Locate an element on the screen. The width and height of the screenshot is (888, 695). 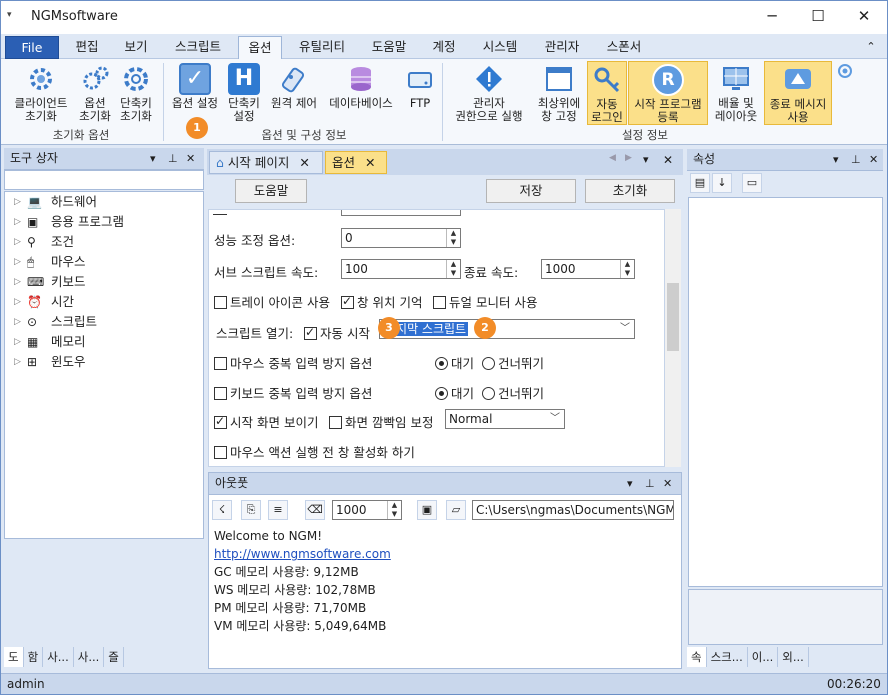
minimize-button: ─ is located at coordinates (772, 17).